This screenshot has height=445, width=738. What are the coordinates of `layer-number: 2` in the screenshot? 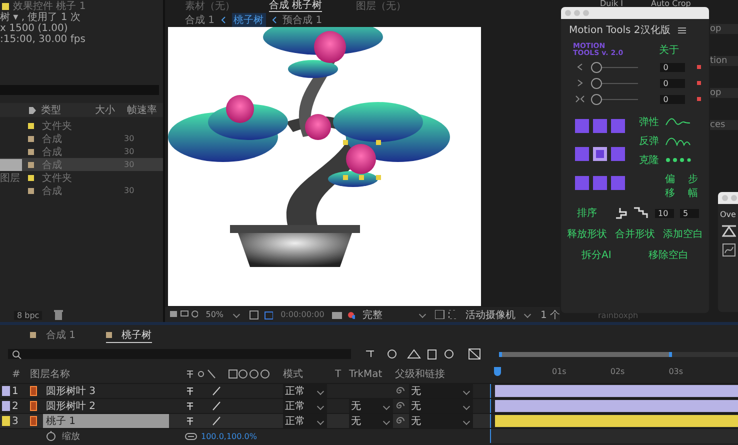 It's located at (16, 406).